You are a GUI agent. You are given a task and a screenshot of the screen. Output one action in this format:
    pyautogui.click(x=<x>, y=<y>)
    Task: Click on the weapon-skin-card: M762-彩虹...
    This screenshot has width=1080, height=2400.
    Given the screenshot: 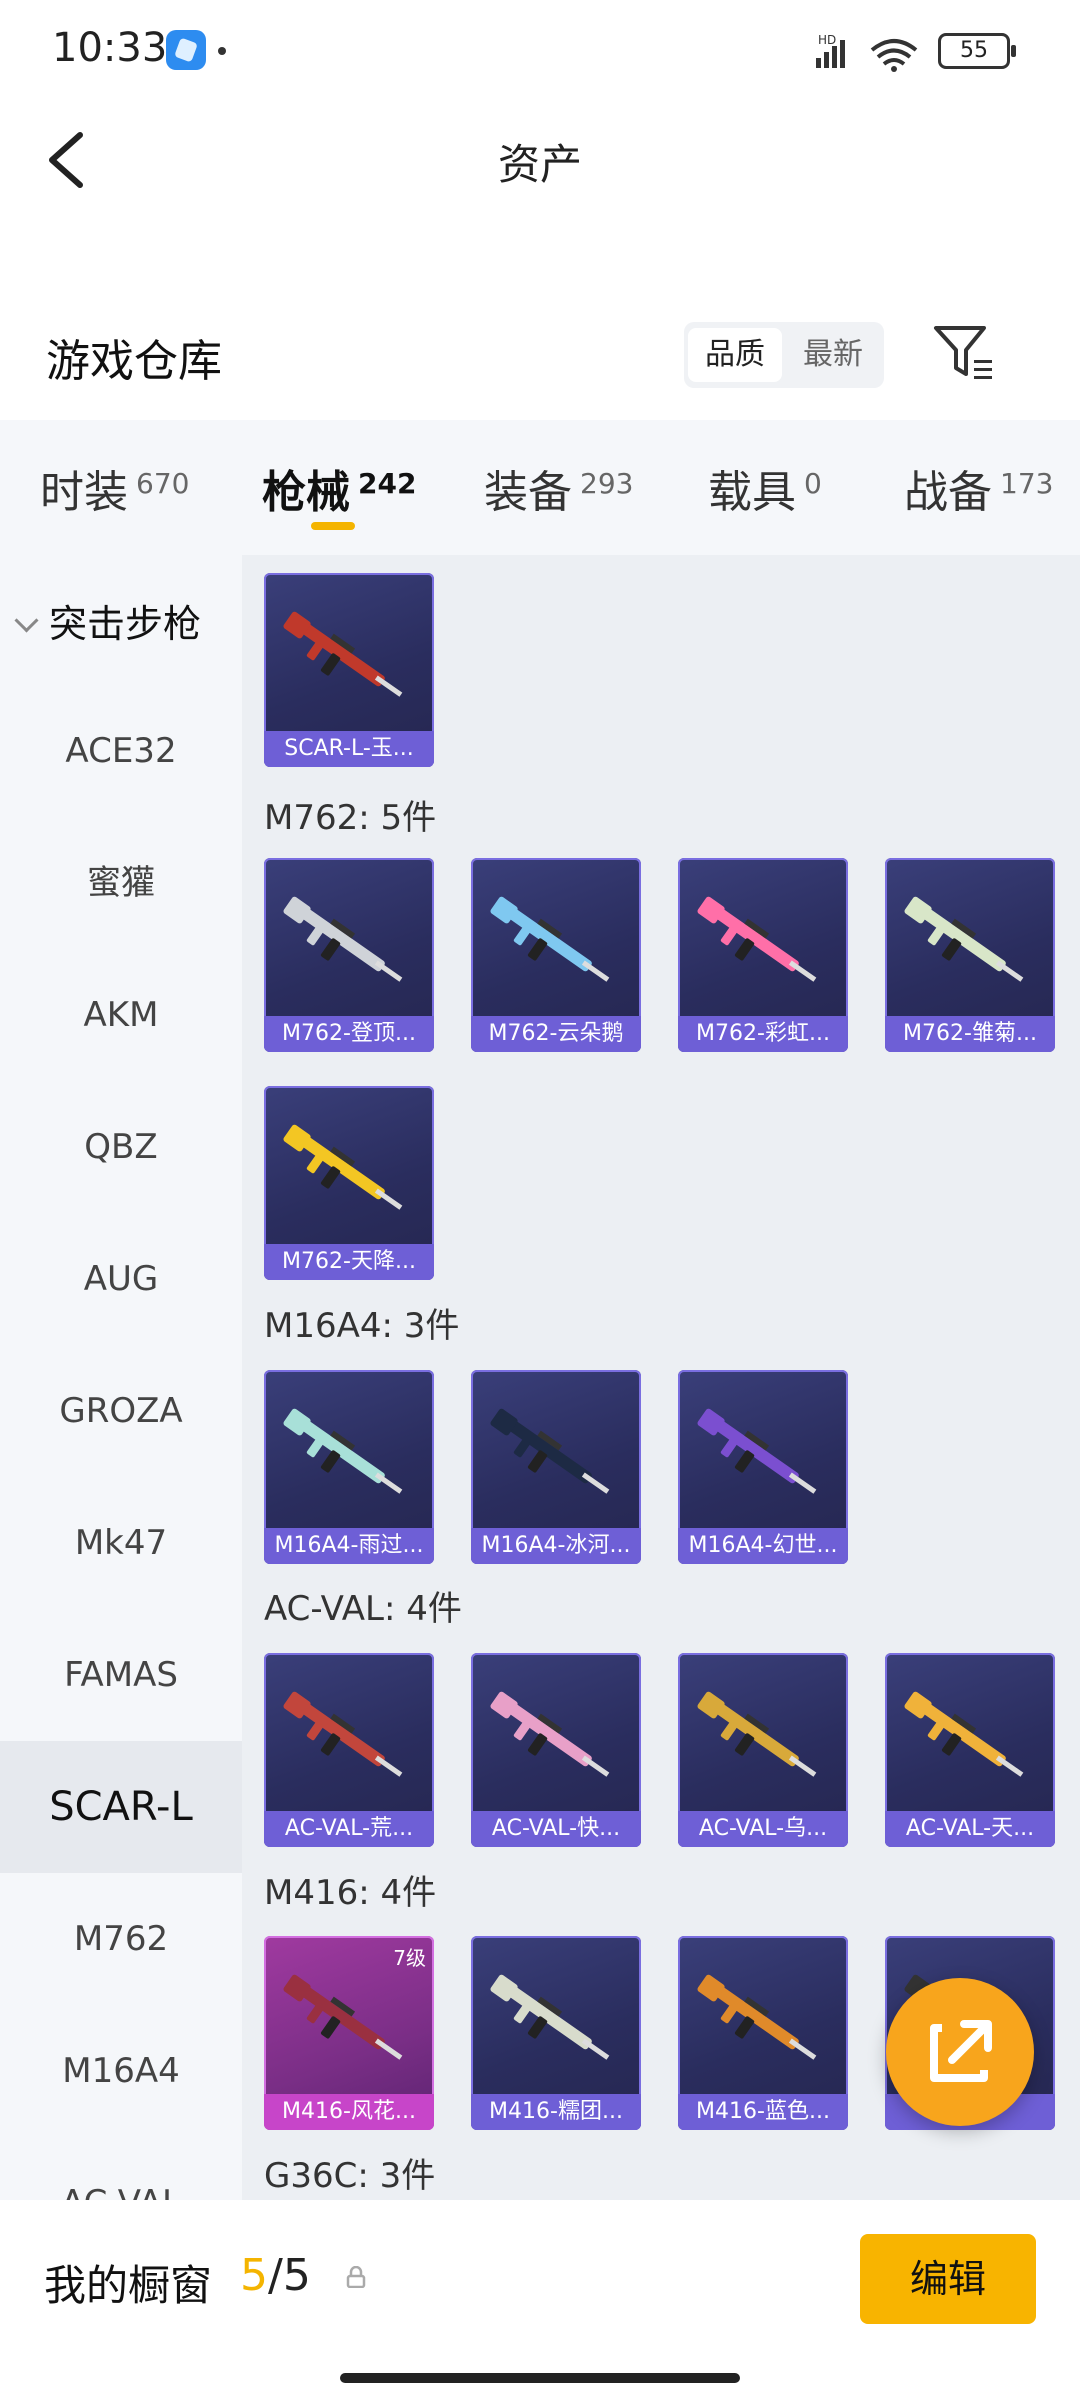 What is the action you would take?
    pyautogui.click(x=763, y=955)
    